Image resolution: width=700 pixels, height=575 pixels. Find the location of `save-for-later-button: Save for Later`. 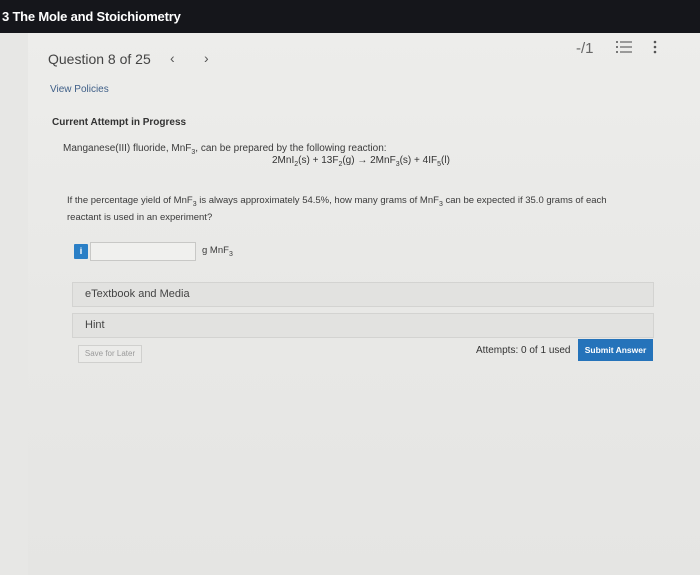

save-for-later-button: Save for Later is located at coordinates (110, 354).